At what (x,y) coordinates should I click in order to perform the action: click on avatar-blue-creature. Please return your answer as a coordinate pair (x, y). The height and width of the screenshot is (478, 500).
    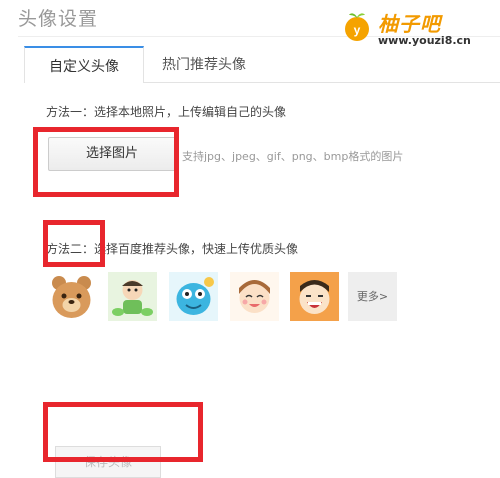
    Looking at the image, I should click on (193, 296).